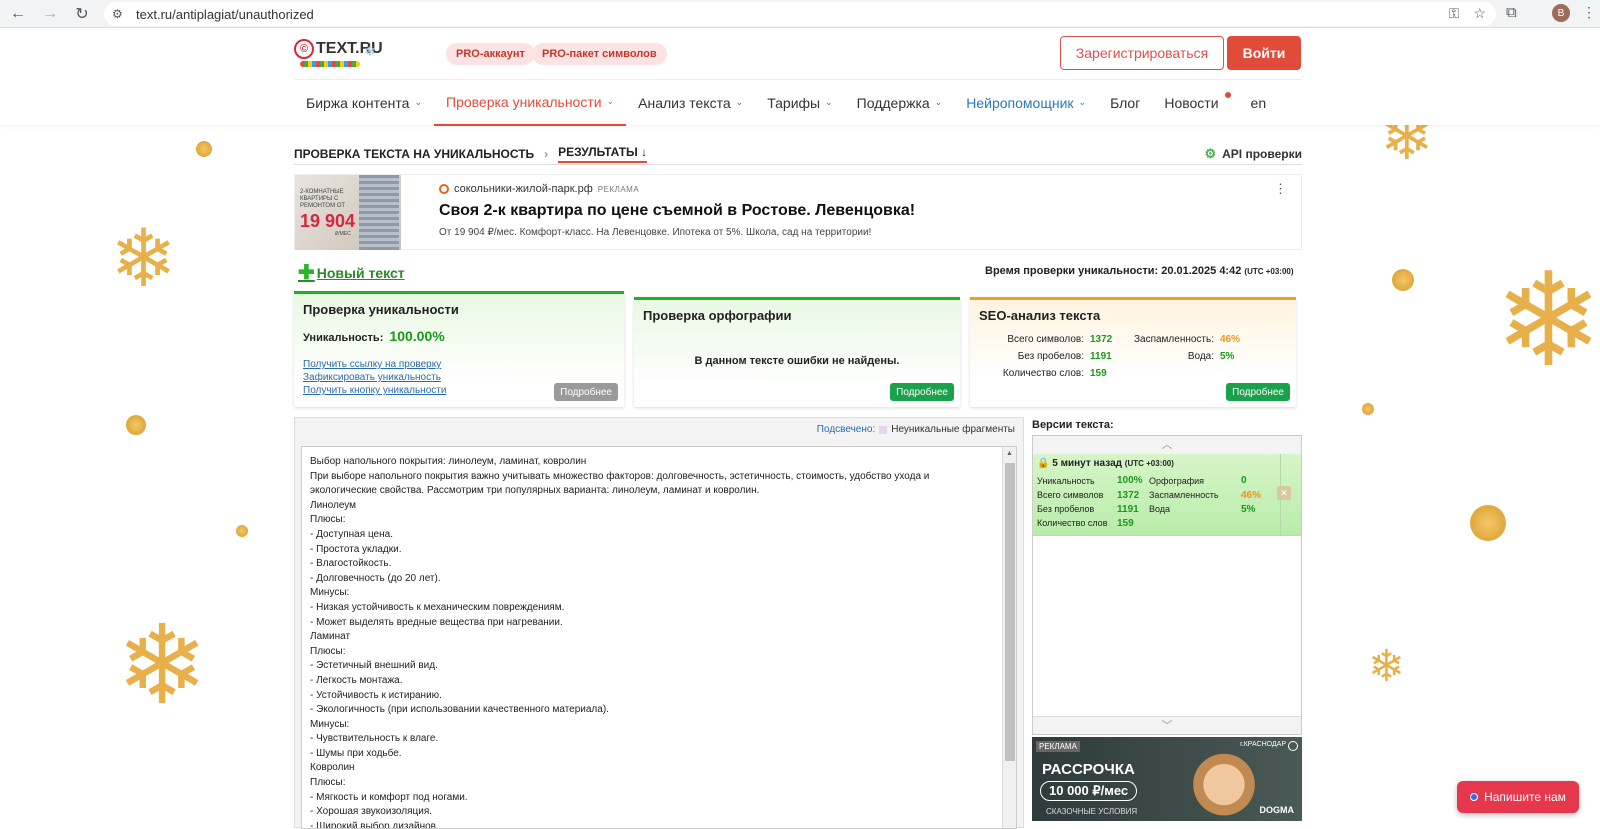  I want to click on forward-icon: →, so click(50, 14).